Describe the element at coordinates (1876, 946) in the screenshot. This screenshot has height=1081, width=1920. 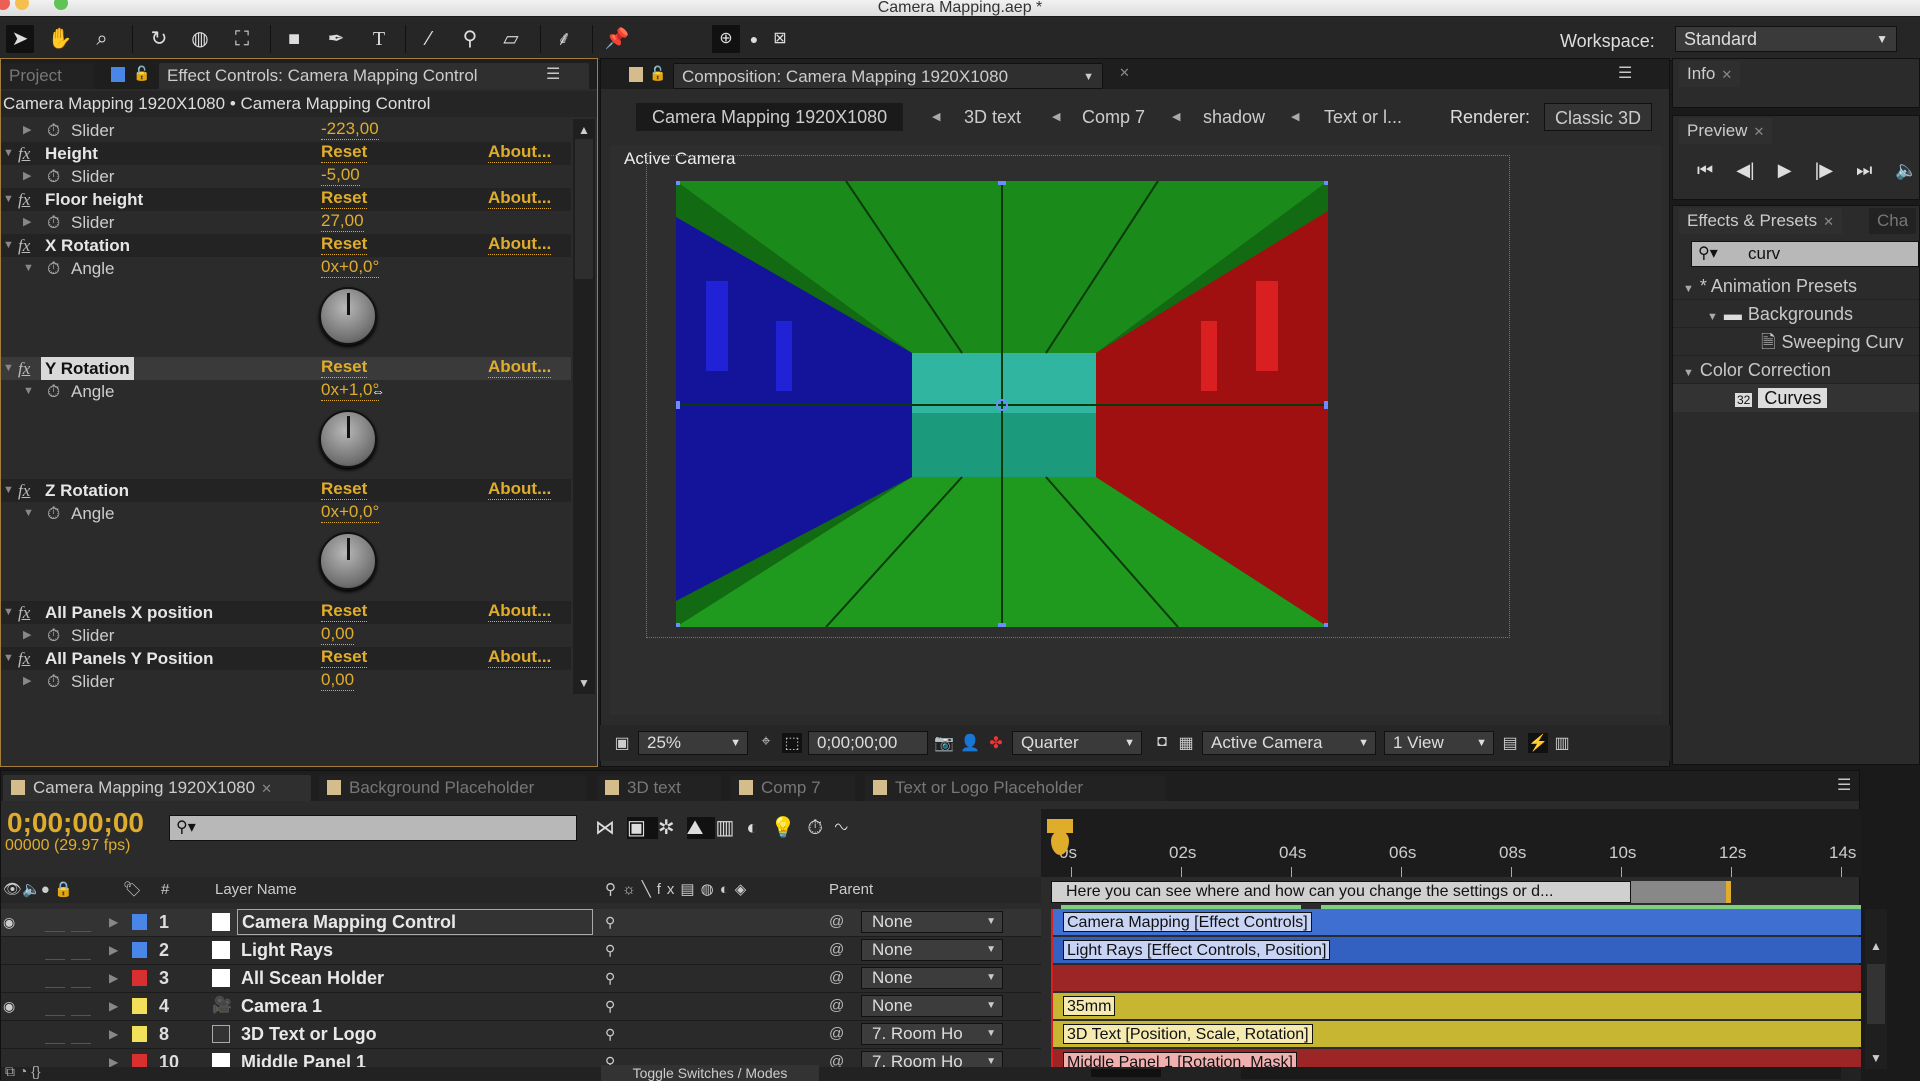
I see `scroll-up-icon: ▲` at that location.